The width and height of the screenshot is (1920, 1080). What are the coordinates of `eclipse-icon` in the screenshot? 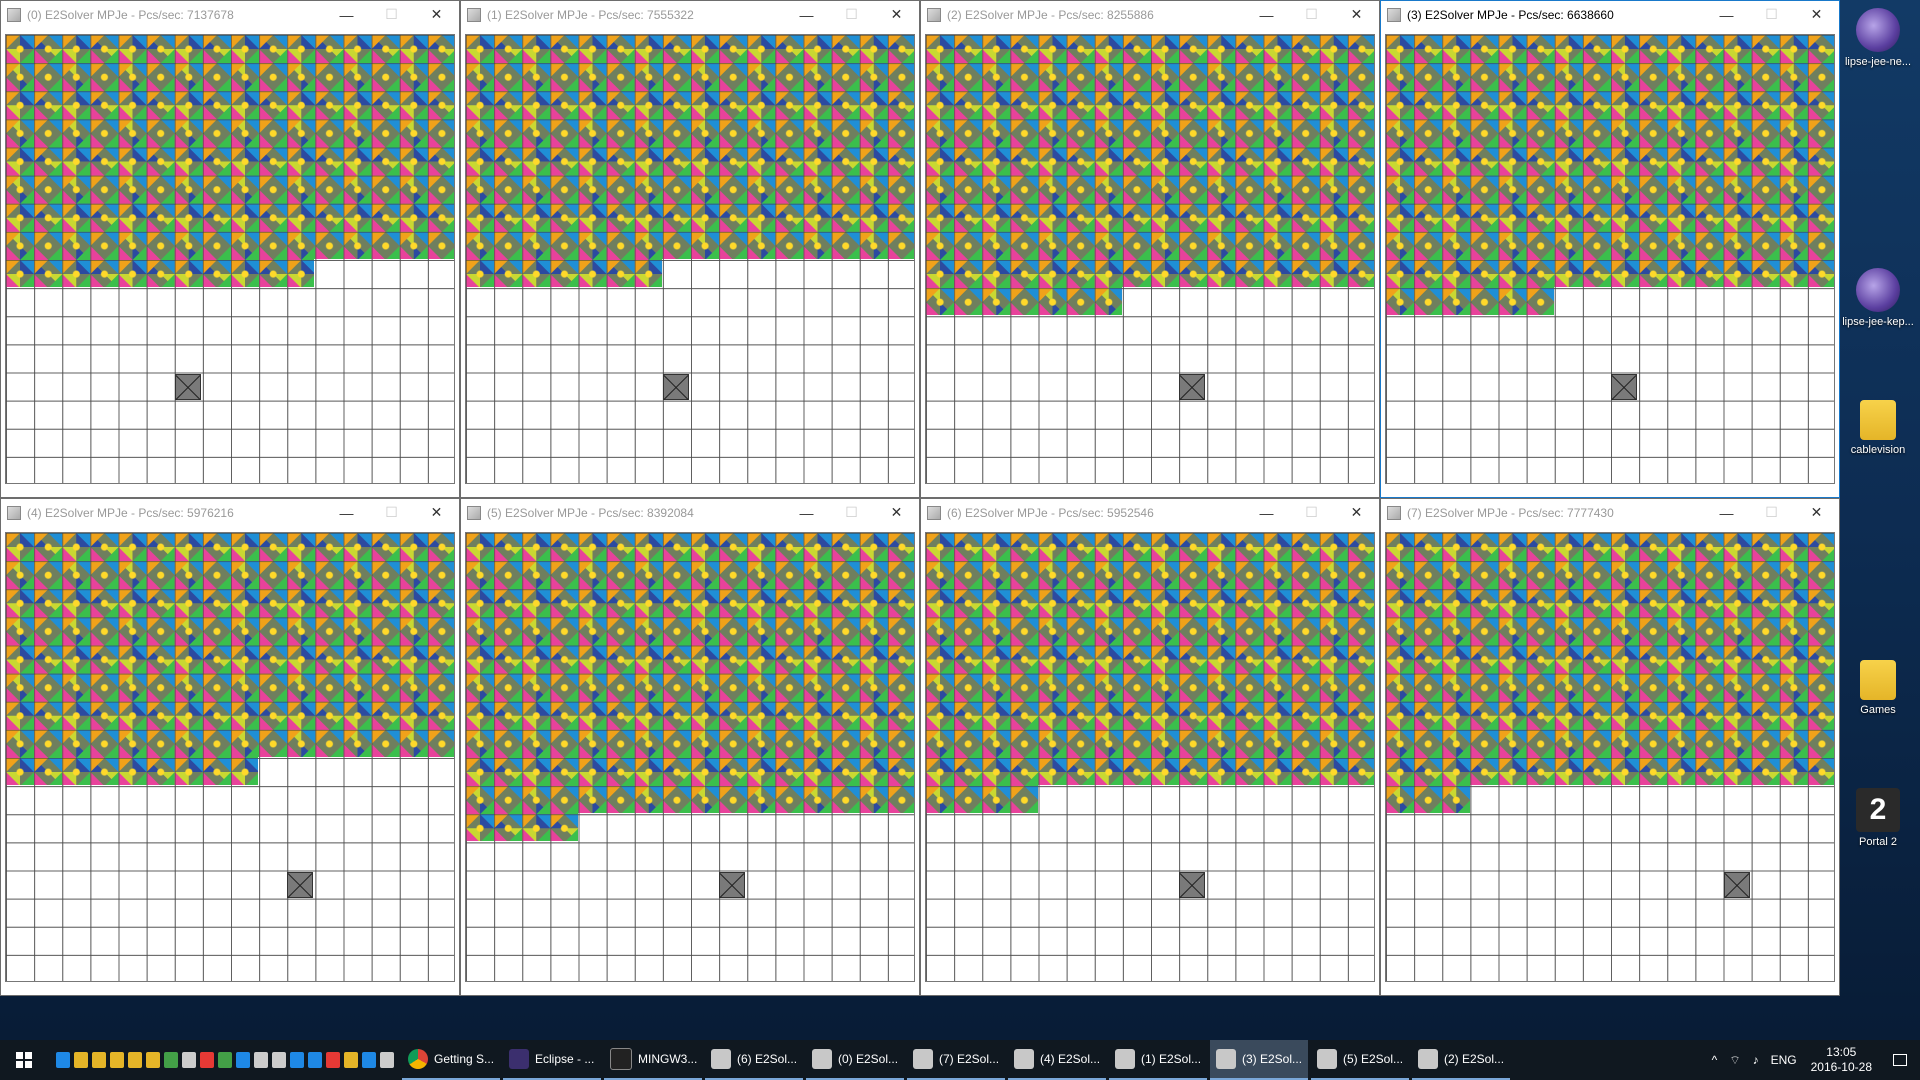 It's located at (1878, 290).